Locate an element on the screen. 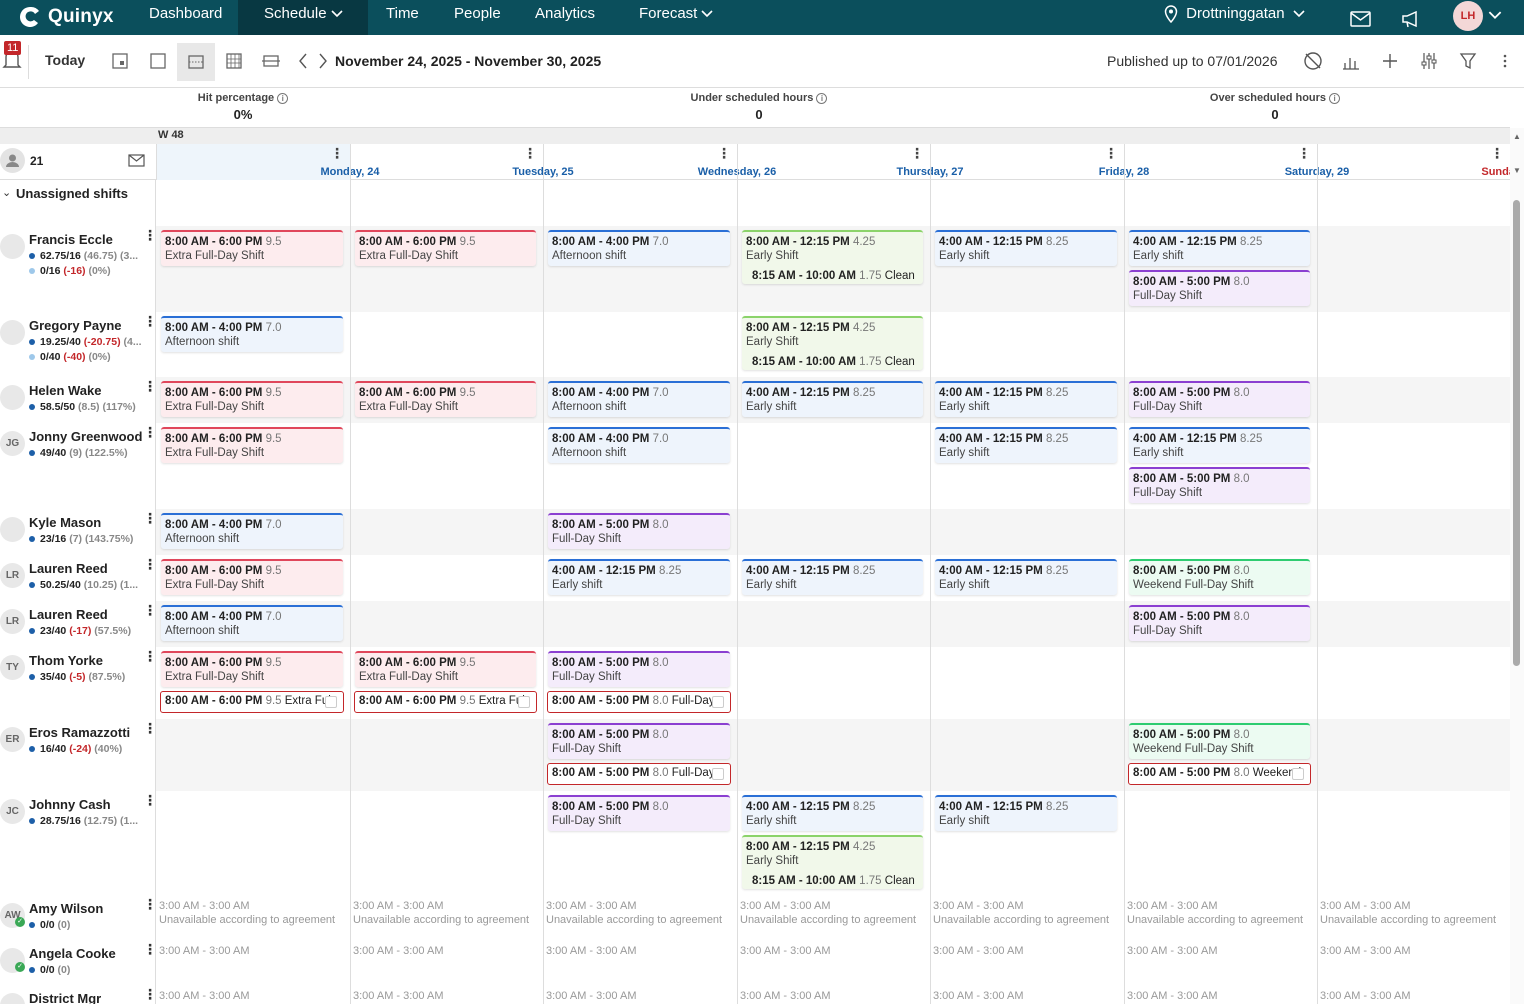  employee-name: Jonny Greenwood is located at coordinates (85, 436).